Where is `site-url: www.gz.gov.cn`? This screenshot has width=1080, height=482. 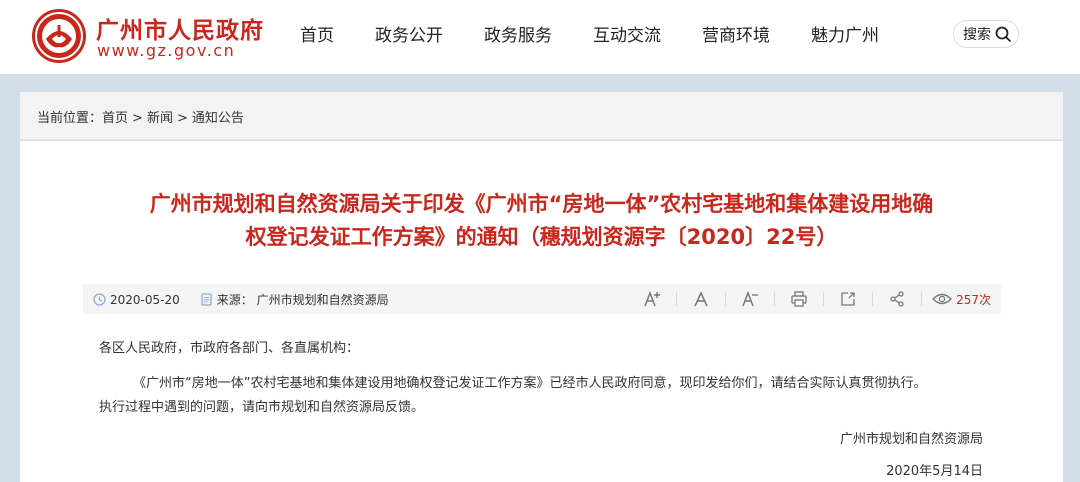 site-url: www.gz.gov.cn is located at coordinates (166, 50).